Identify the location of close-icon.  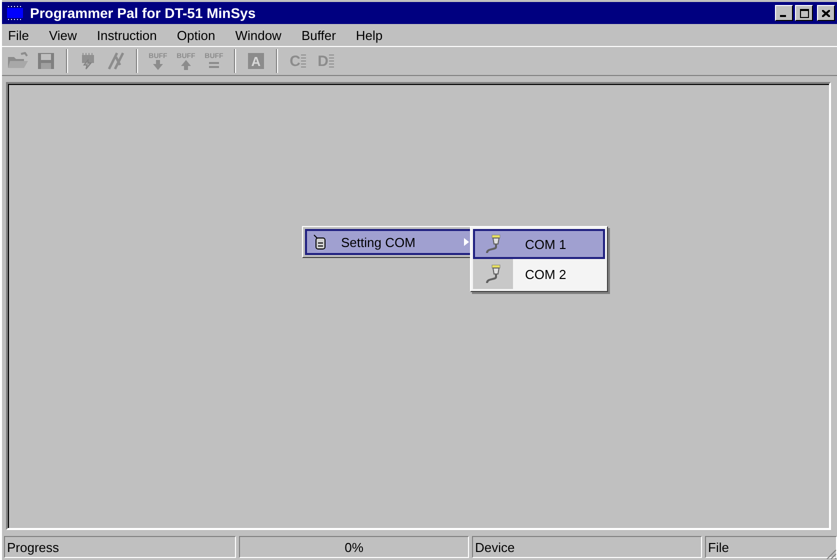
(826, 13).